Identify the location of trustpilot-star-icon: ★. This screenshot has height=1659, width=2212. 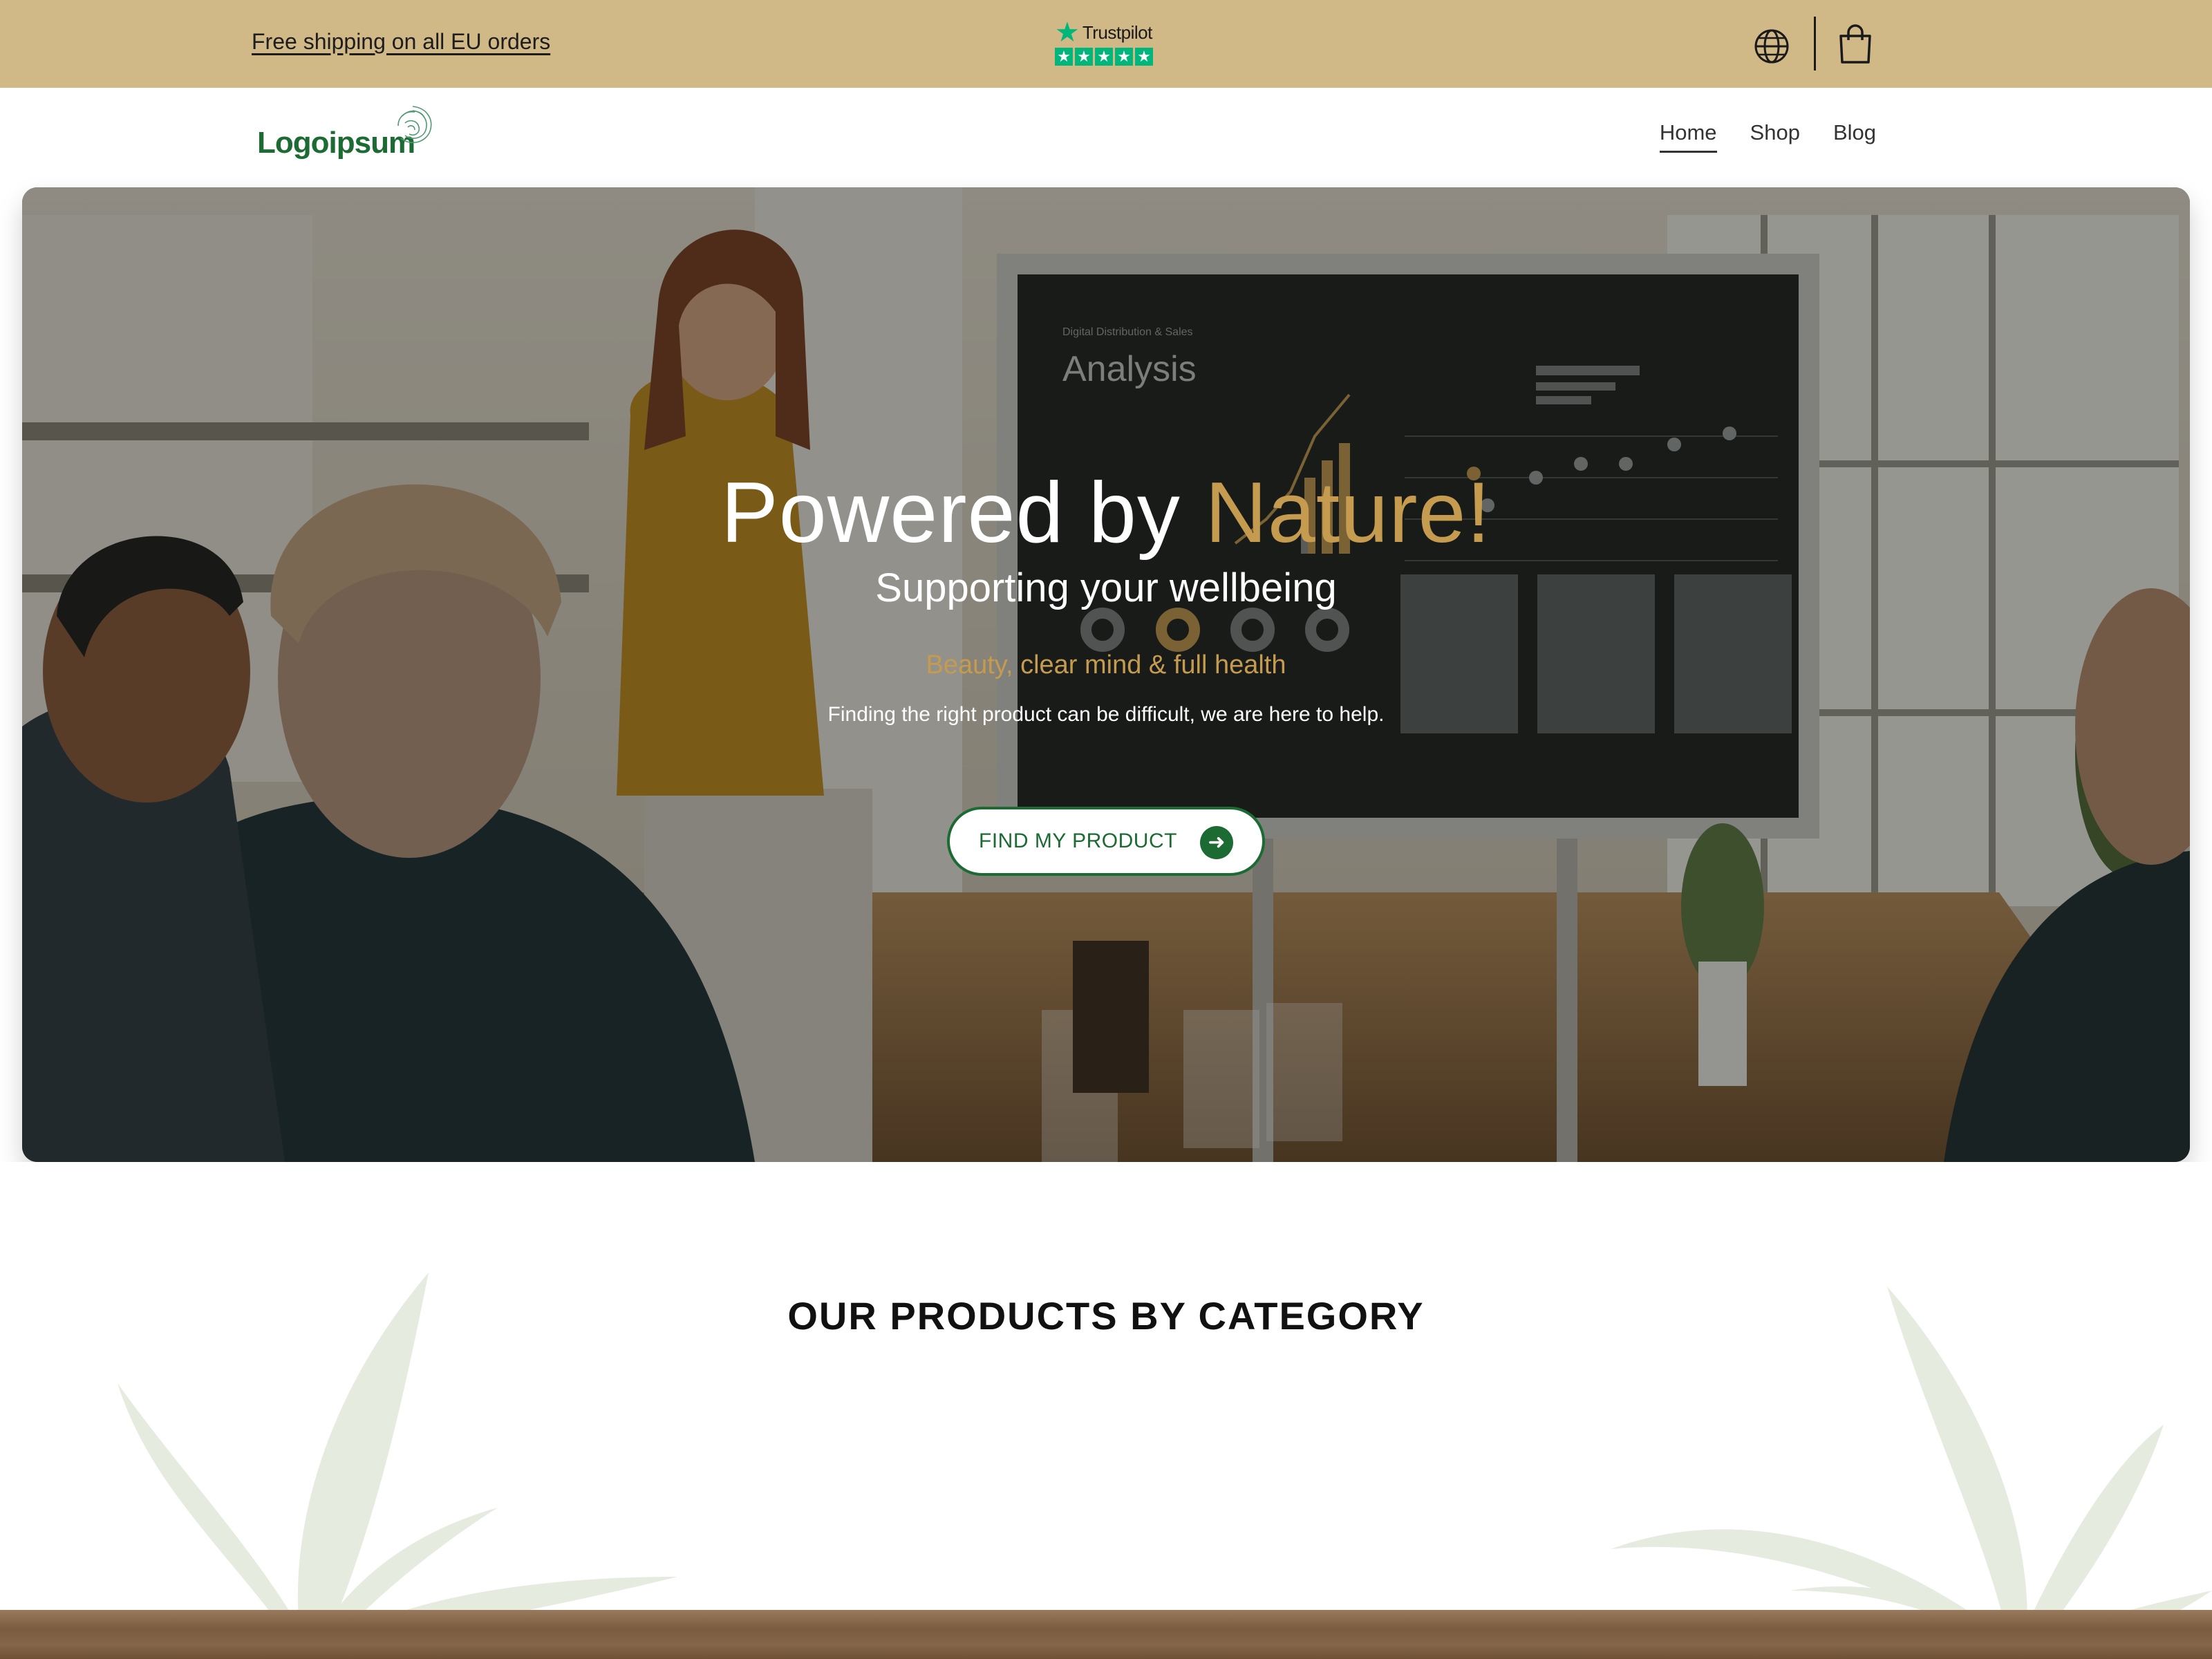
(1067, 32).